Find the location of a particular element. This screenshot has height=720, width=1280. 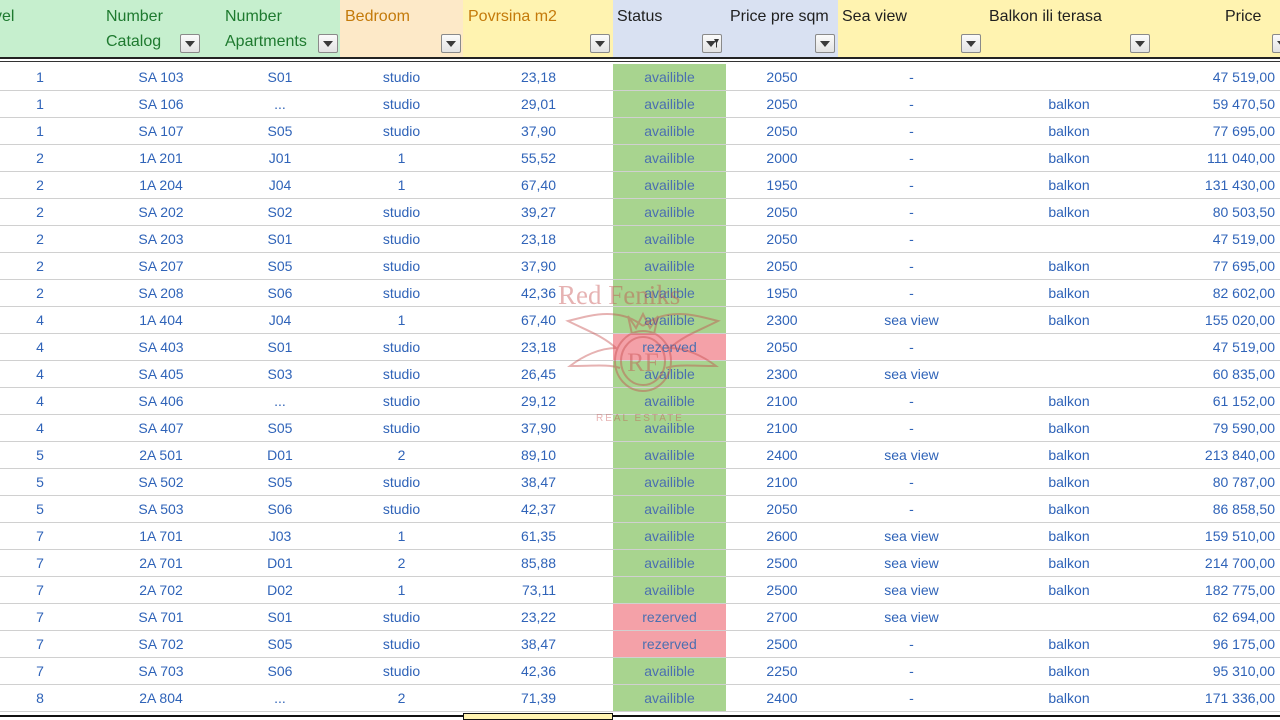

price_sqm-cell: 2500 is located at coordinates (782, 644).